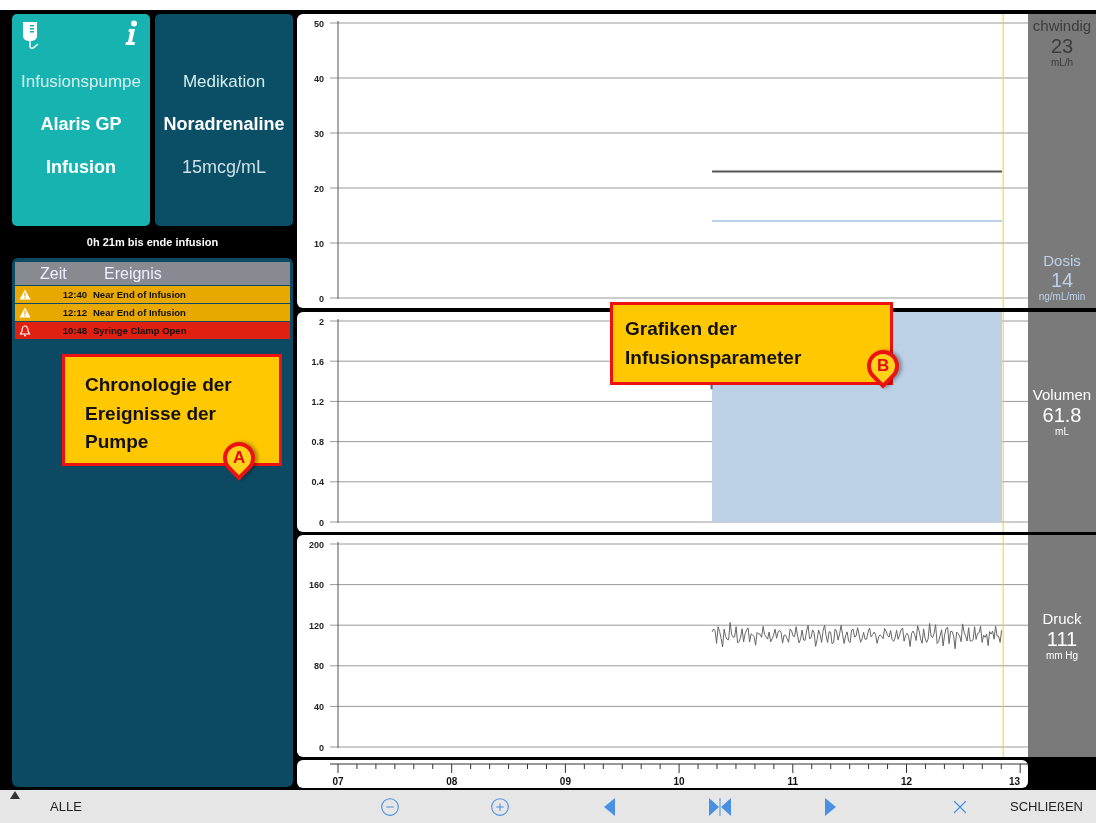 The image size is (1096, 823). I want to click on axis-tick-label: 80, so click(319, 666).